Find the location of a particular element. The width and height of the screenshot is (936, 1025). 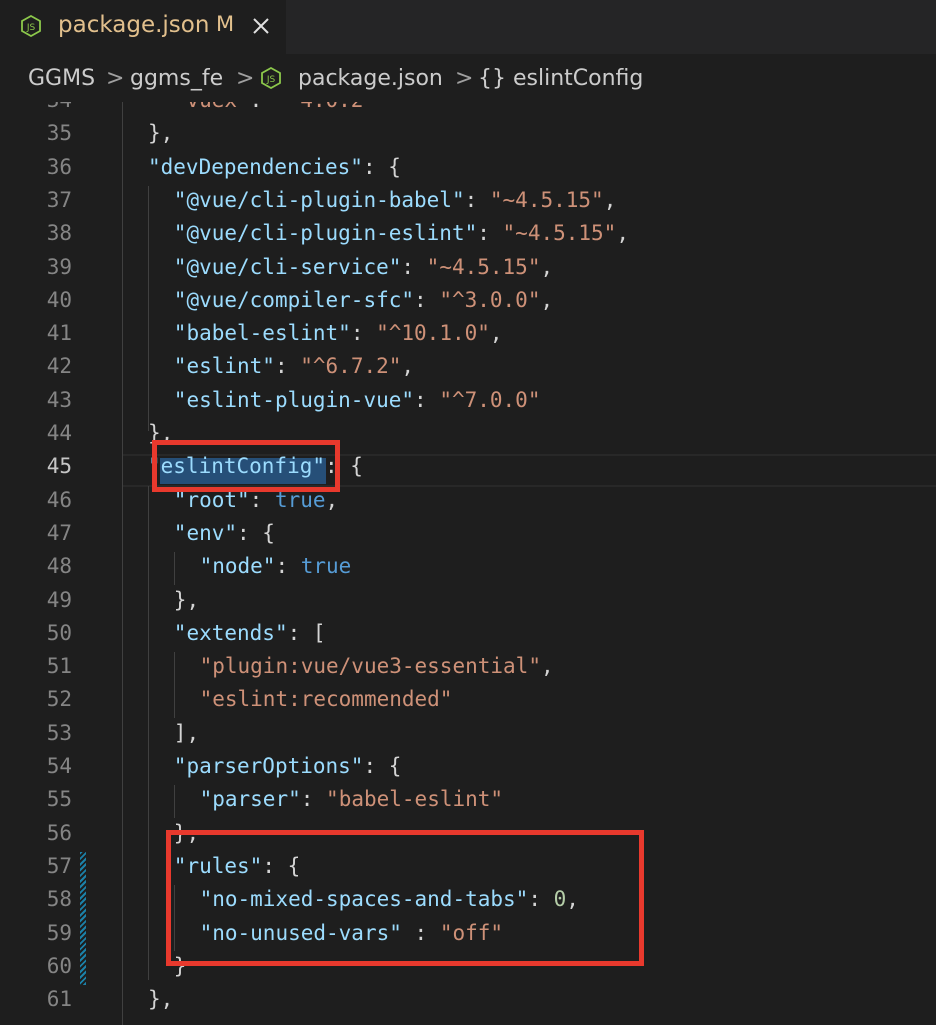

breadcrumb-item-package-json: package.json is located at coordinates (370, 78).